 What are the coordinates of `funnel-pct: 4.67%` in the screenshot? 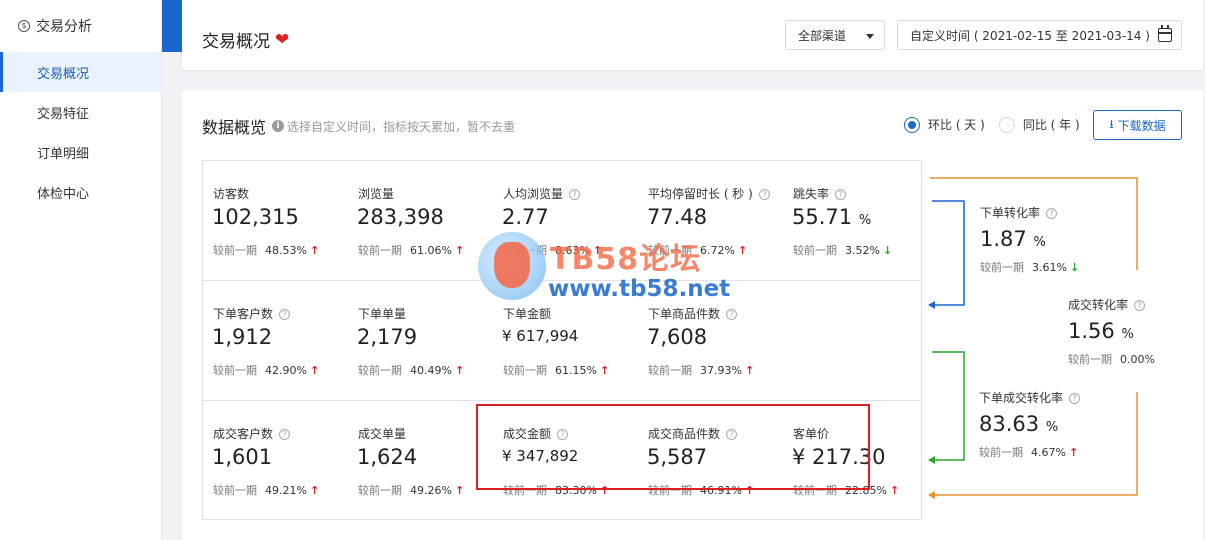 It's located at (1048, 452).